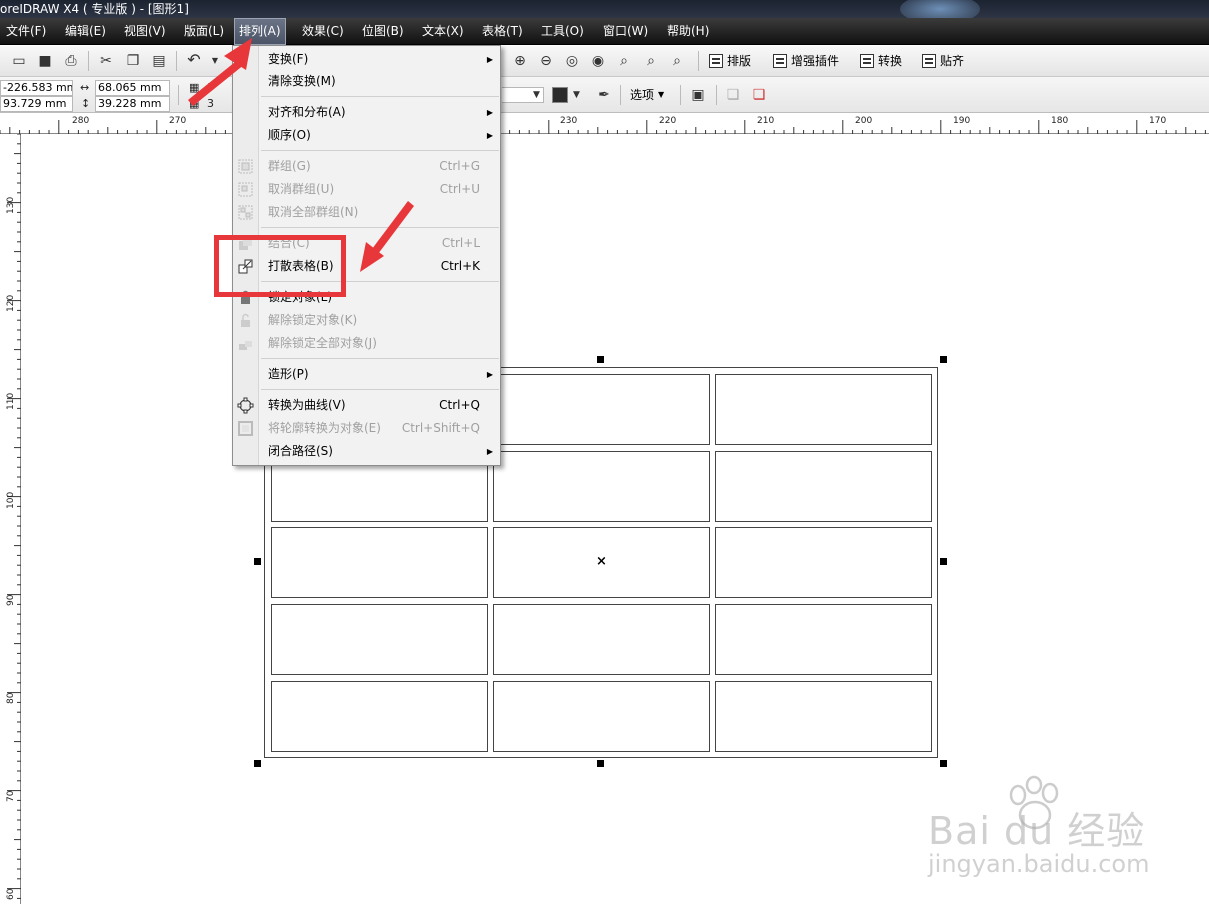  I want to click on zoom-height-icon: ⌕, so click(677, 61).